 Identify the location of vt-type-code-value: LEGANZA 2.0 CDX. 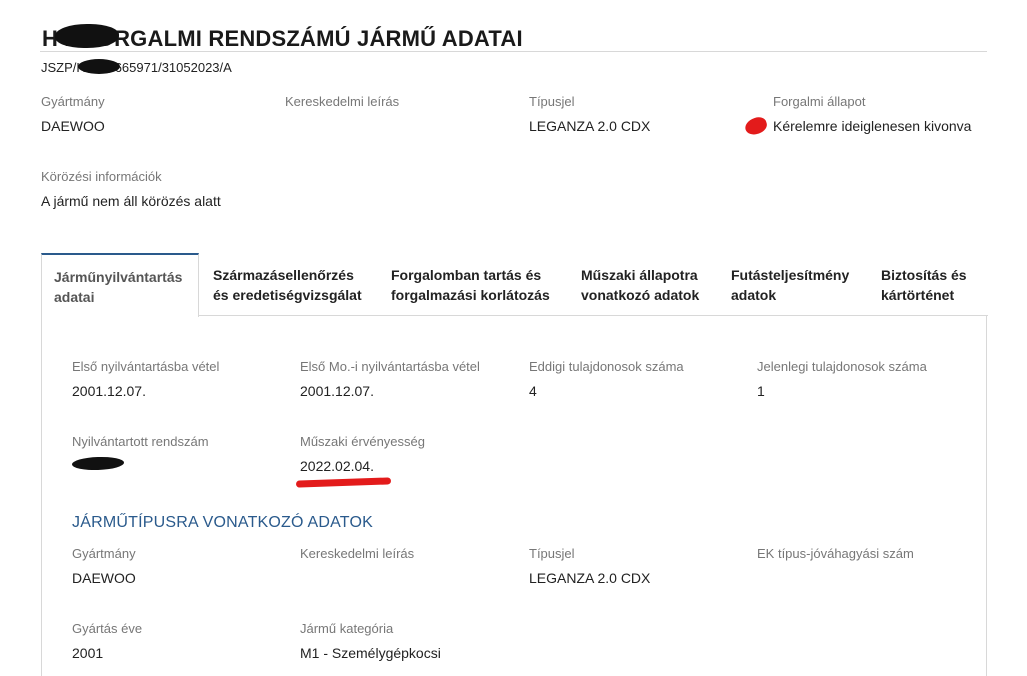
(590, 578).